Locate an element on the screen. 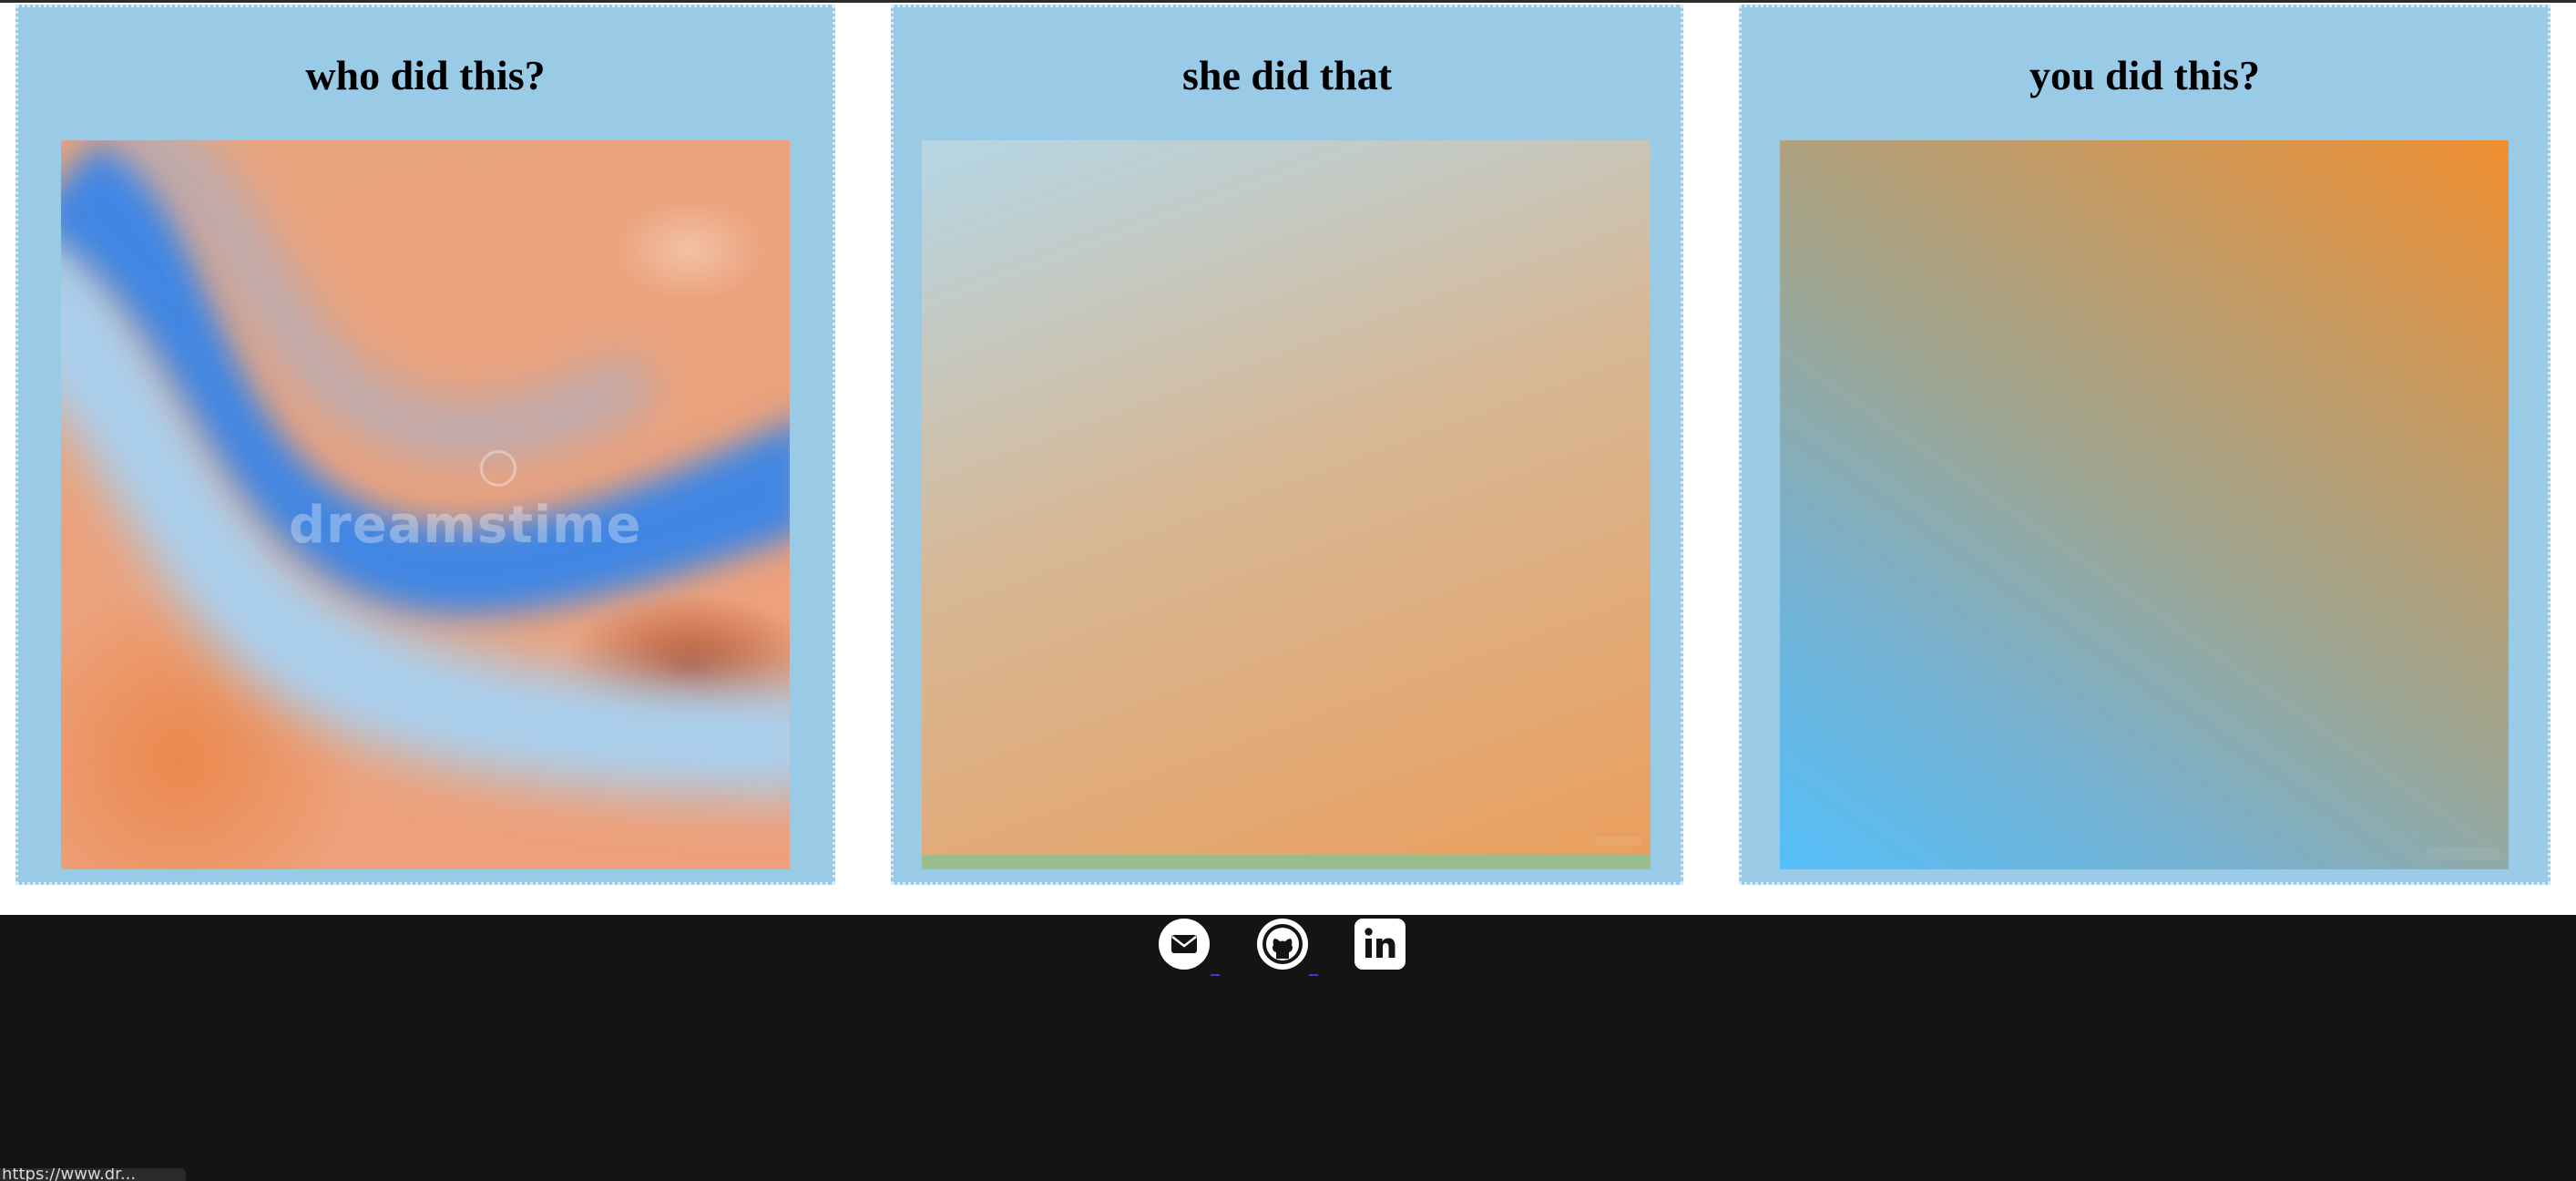 The image size is (2576, 1181). email-link is located at coordinates (1189, 947).